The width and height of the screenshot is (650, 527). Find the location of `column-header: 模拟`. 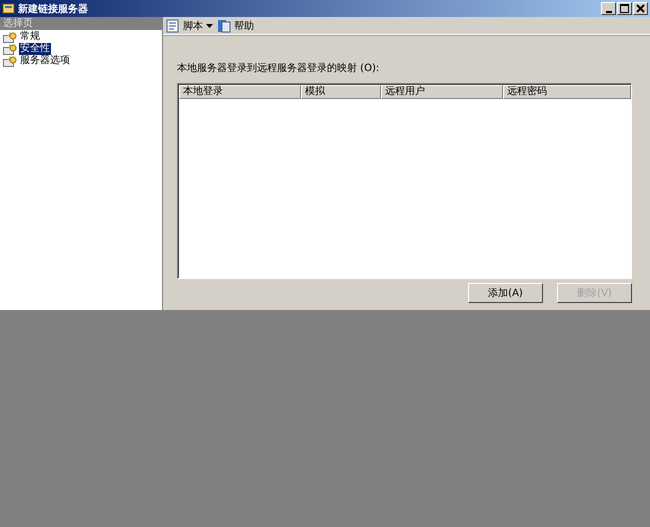

column-header: 模拟 is located at coordinates (341, 92).